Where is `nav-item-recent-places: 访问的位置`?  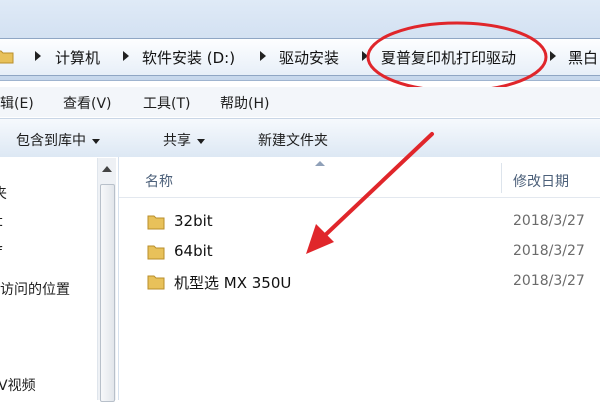 nav-item-recent-places: 访问的位置 is located at coordinates (35, 289).